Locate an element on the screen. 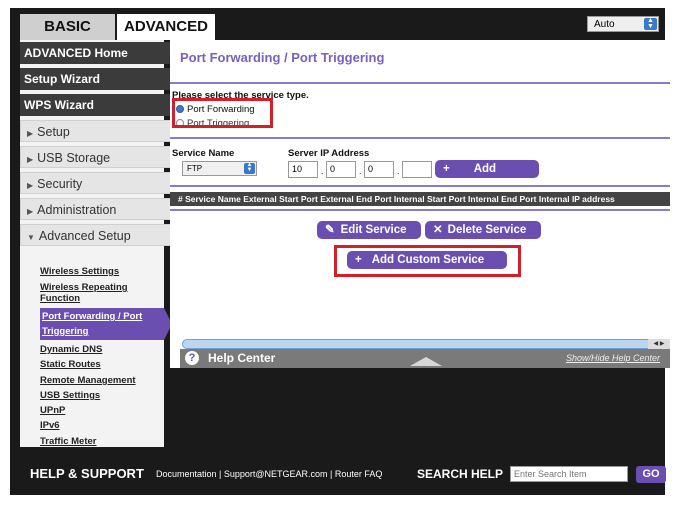 The width and height of the screenshot is (675, 505). question-icon: ? is located at coordinates (192, 358).